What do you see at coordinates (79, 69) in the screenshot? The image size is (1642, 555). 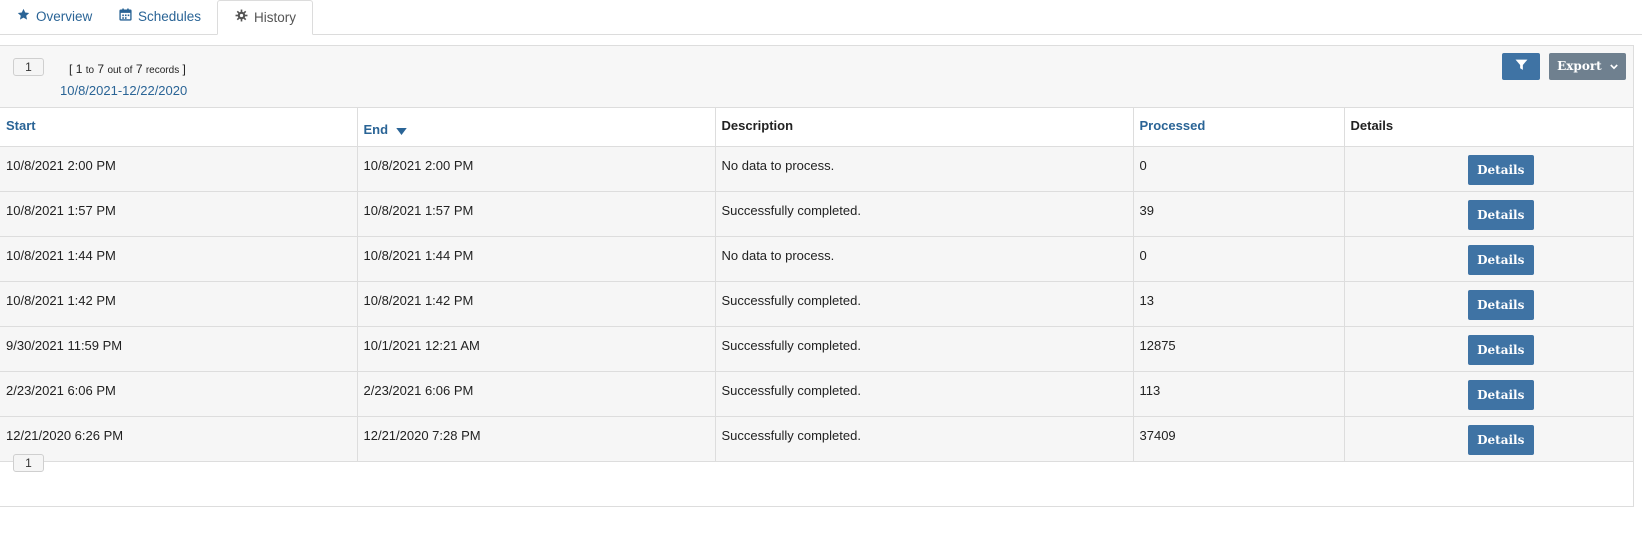 I see `record-count-from: 1` at bounding box center [79, 69].